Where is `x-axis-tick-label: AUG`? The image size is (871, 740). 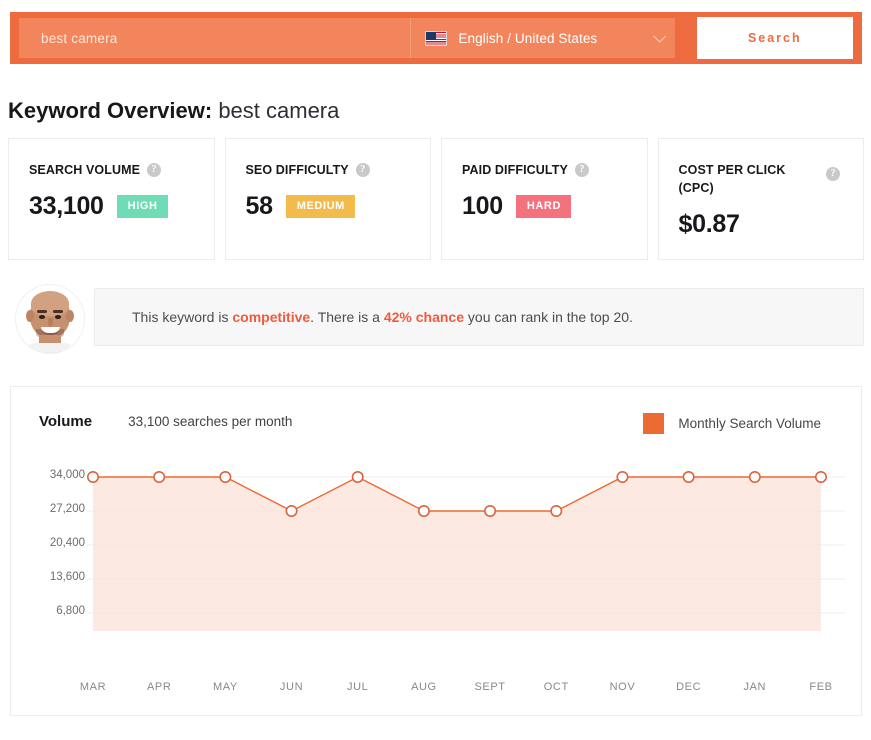
x-axis-tick-label: AUG is located at coordinates (424, 687).